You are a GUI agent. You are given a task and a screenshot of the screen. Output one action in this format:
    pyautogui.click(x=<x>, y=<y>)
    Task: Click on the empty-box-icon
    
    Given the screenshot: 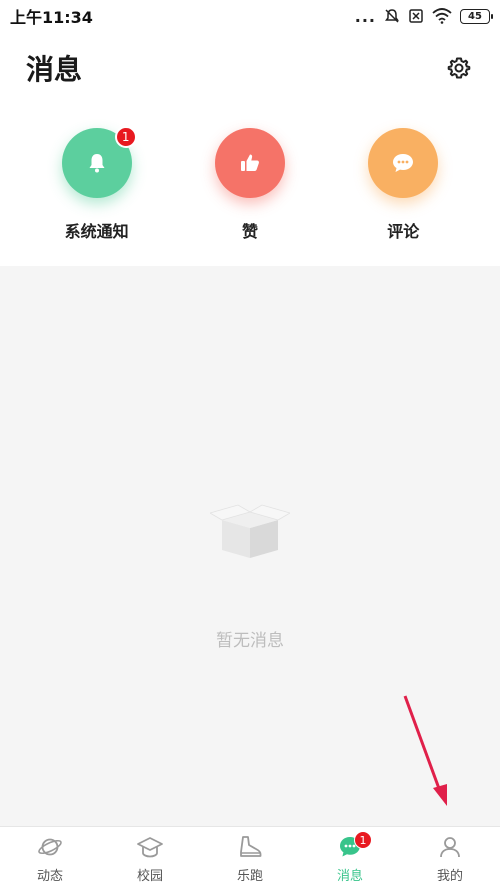 What is the action you would take?
    pyautogui.click(x=250, y=531)
    